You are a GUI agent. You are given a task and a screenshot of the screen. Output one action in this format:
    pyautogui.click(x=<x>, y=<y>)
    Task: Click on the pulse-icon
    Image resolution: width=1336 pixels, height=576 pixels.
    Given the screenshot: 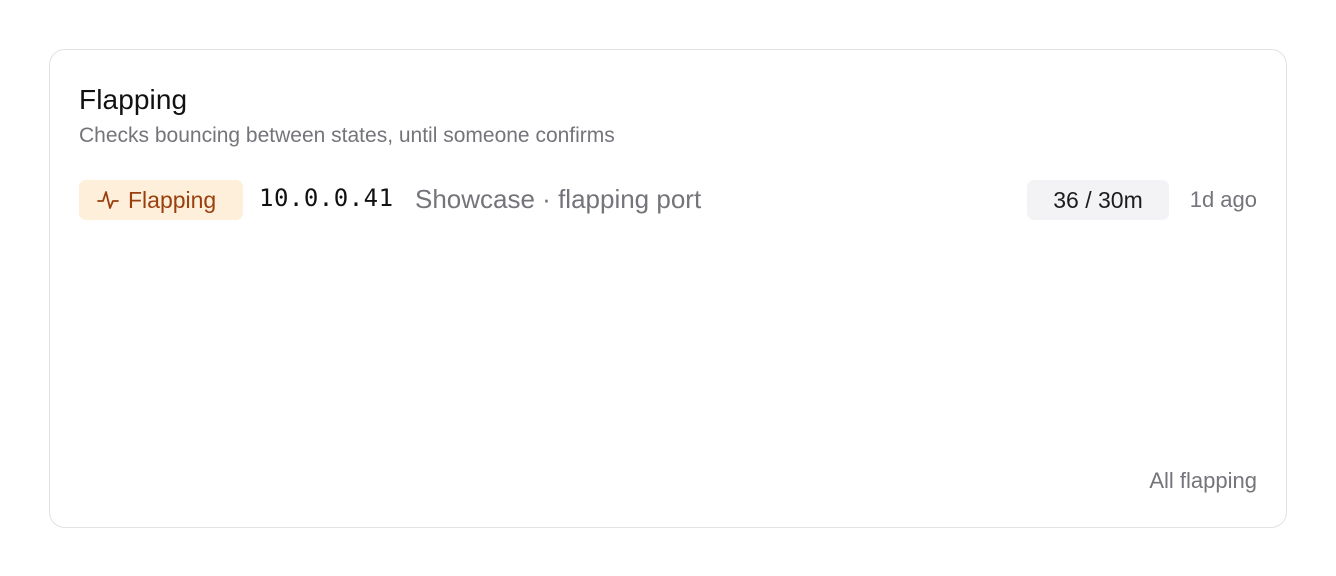 What is the action you would take?
    pyautogui.click(x=108, y=200)
    